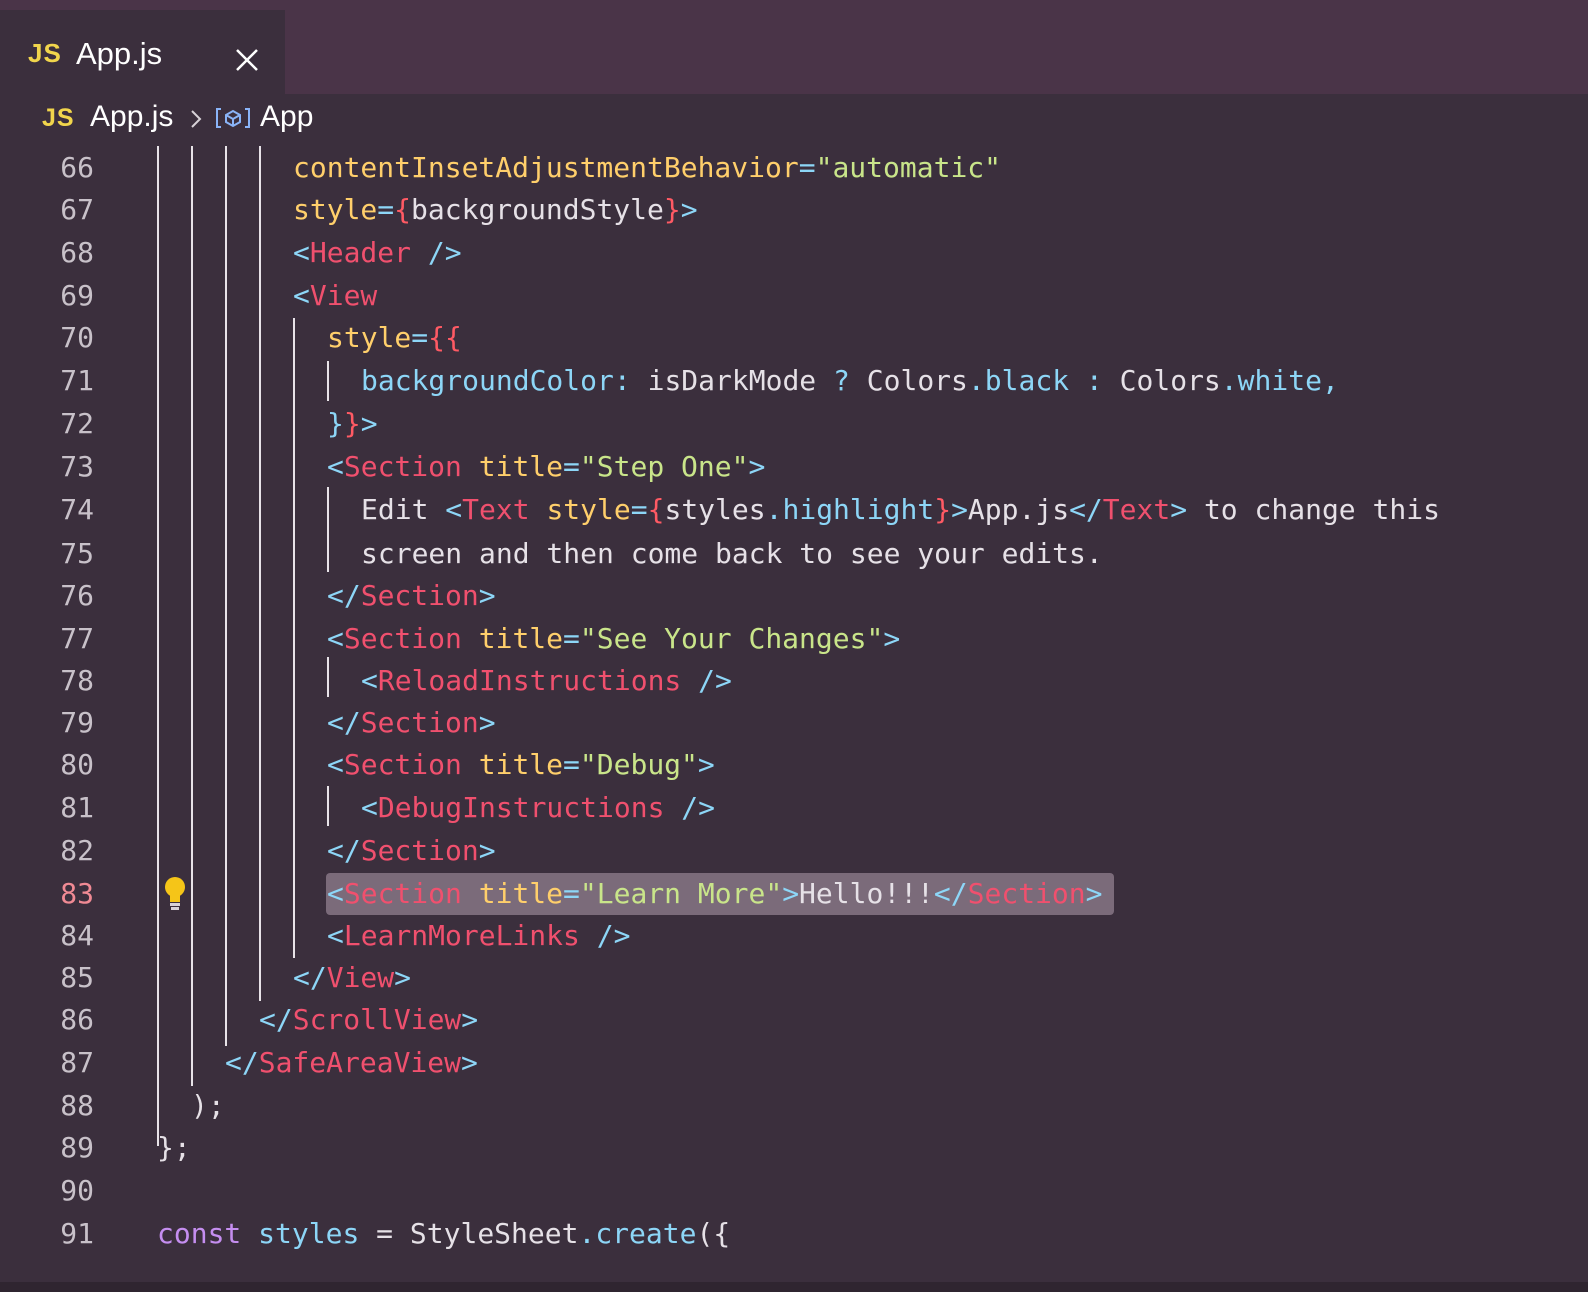 Image resolution: width=1588 pixels, height=1292 pixels. Describe the element at coordinates (445, 337) in the screenshot. I see `code-token: {{` at that location.